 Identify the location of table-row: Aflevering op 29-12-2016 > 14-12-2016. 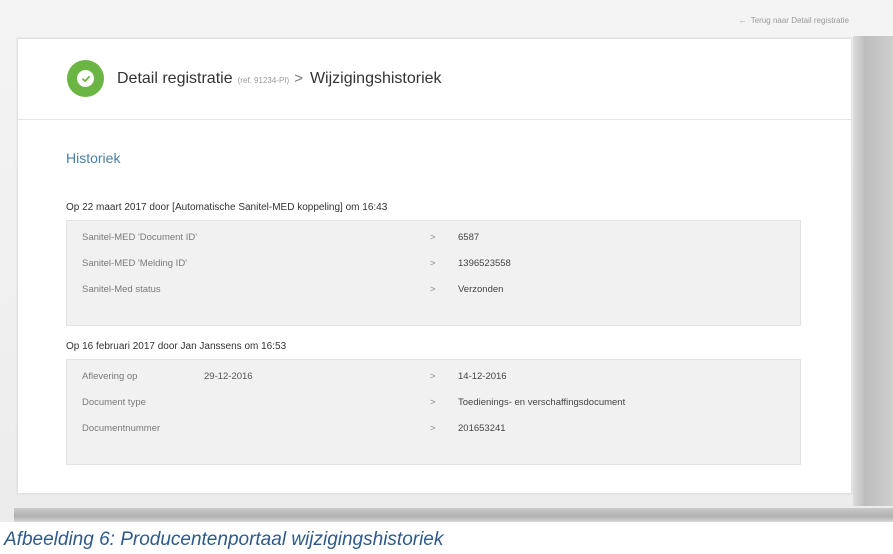
(433, 376).